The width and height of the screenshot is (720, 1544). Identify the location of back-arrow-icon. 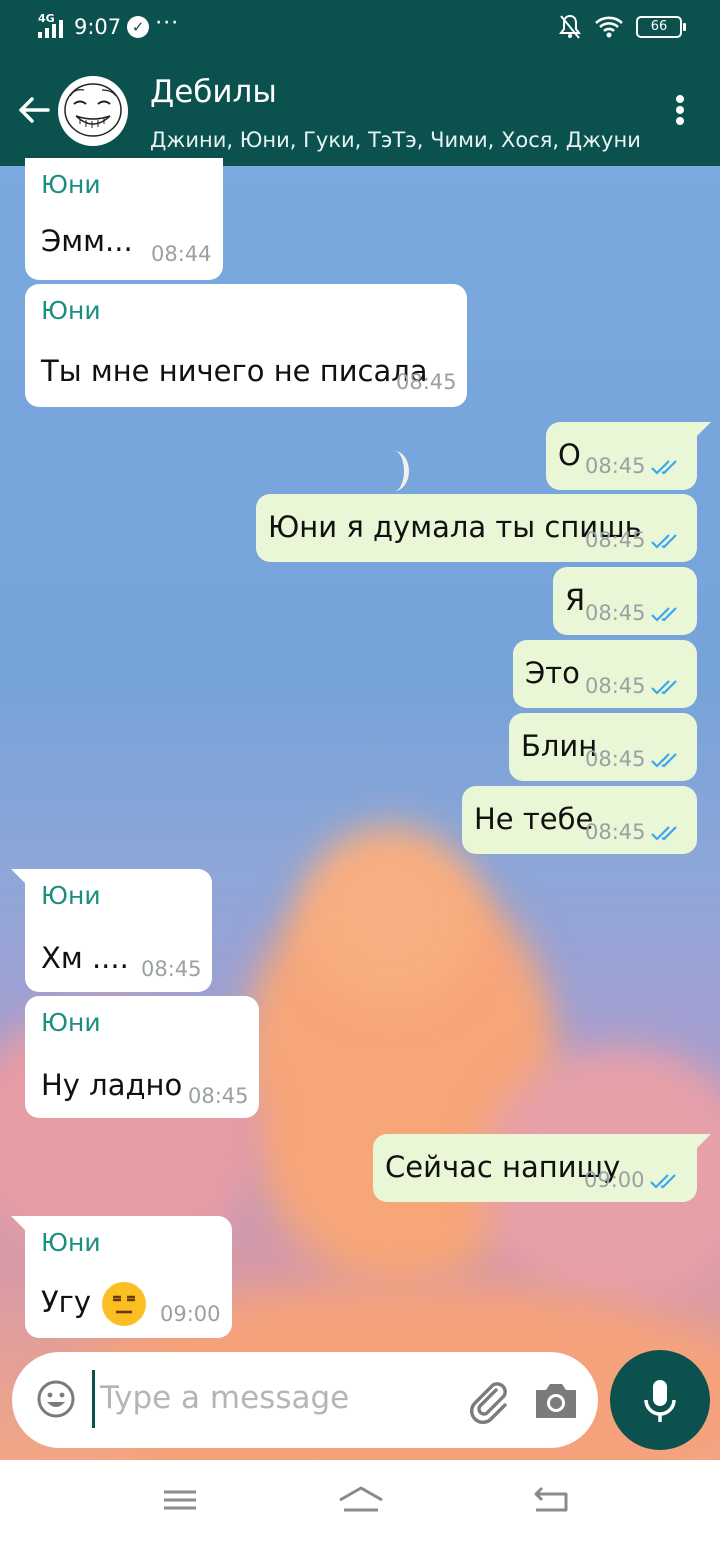
(34, 110).